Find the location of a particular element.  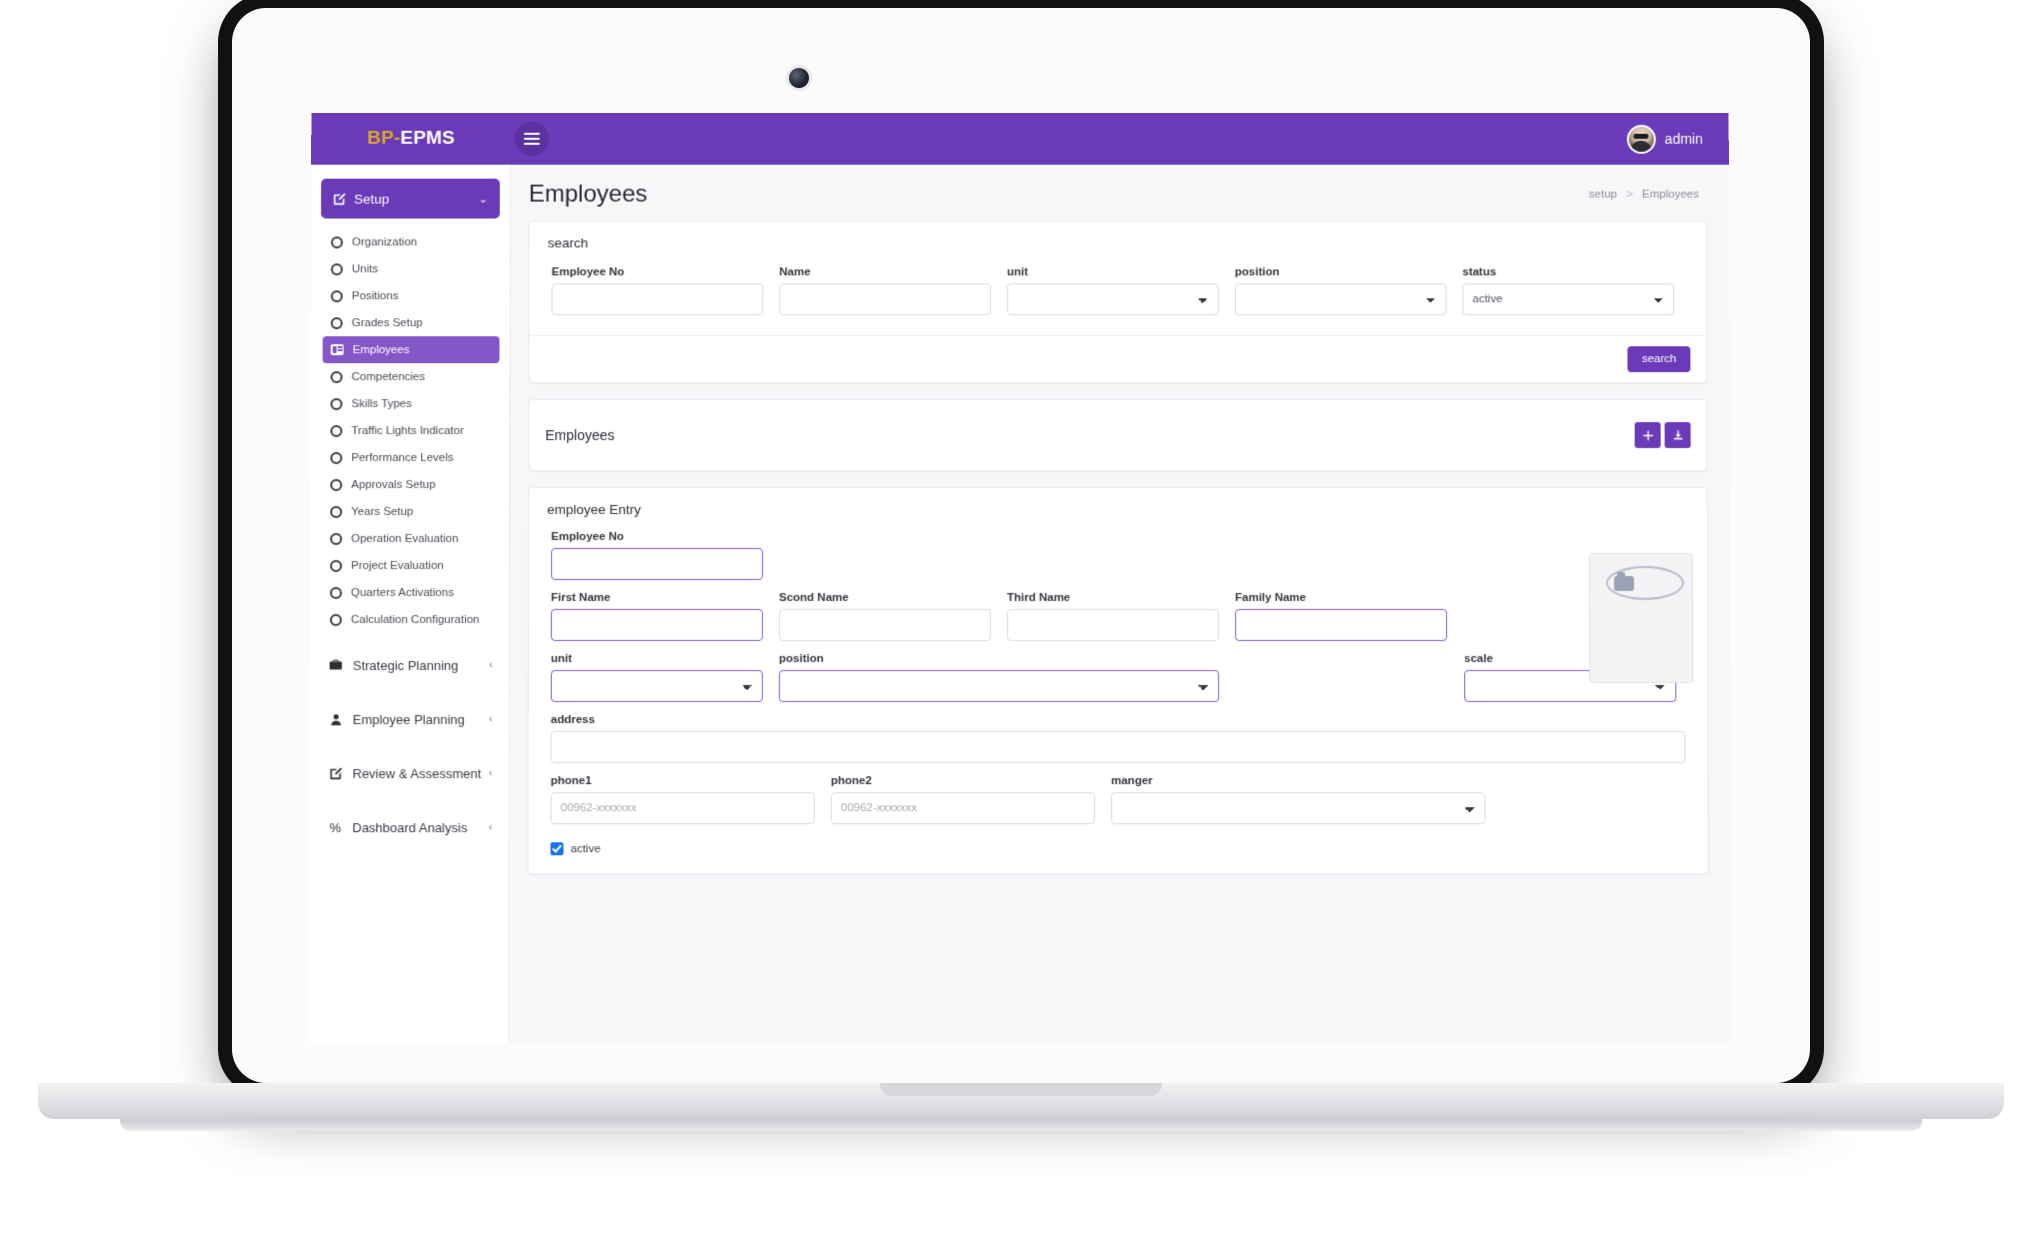

logo-text-bp: BP is located at coordinates (380, 138).